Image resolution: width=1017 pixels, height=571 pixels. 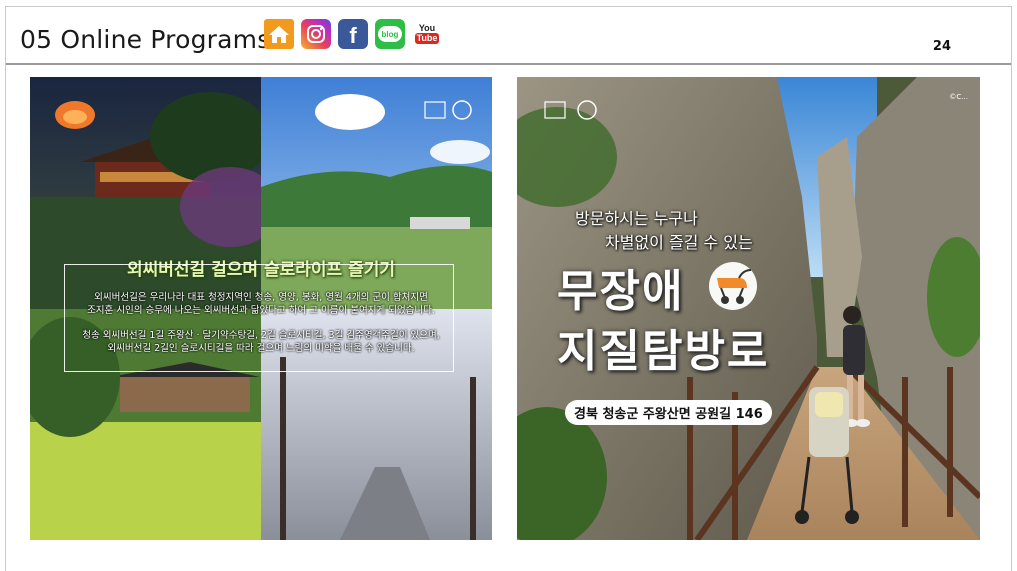 What do you see at coordinates (427, 38) in the screenshot?
I see `youtube-label-bottom: Tube` at bounding box center [427, 38].